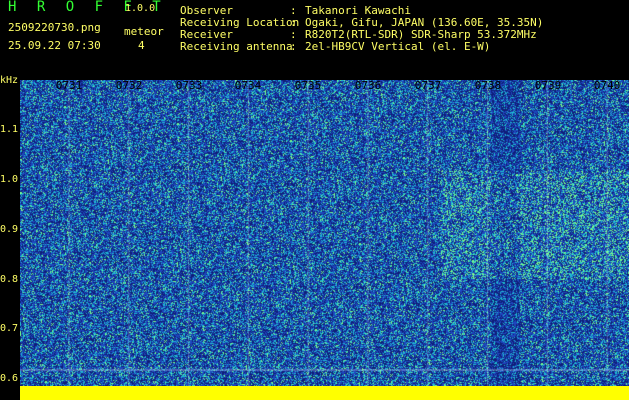 Image resolution: width=629 pixels, height=400 pixels. I want to click on x-tick-label: 0735, so click(308, 85).